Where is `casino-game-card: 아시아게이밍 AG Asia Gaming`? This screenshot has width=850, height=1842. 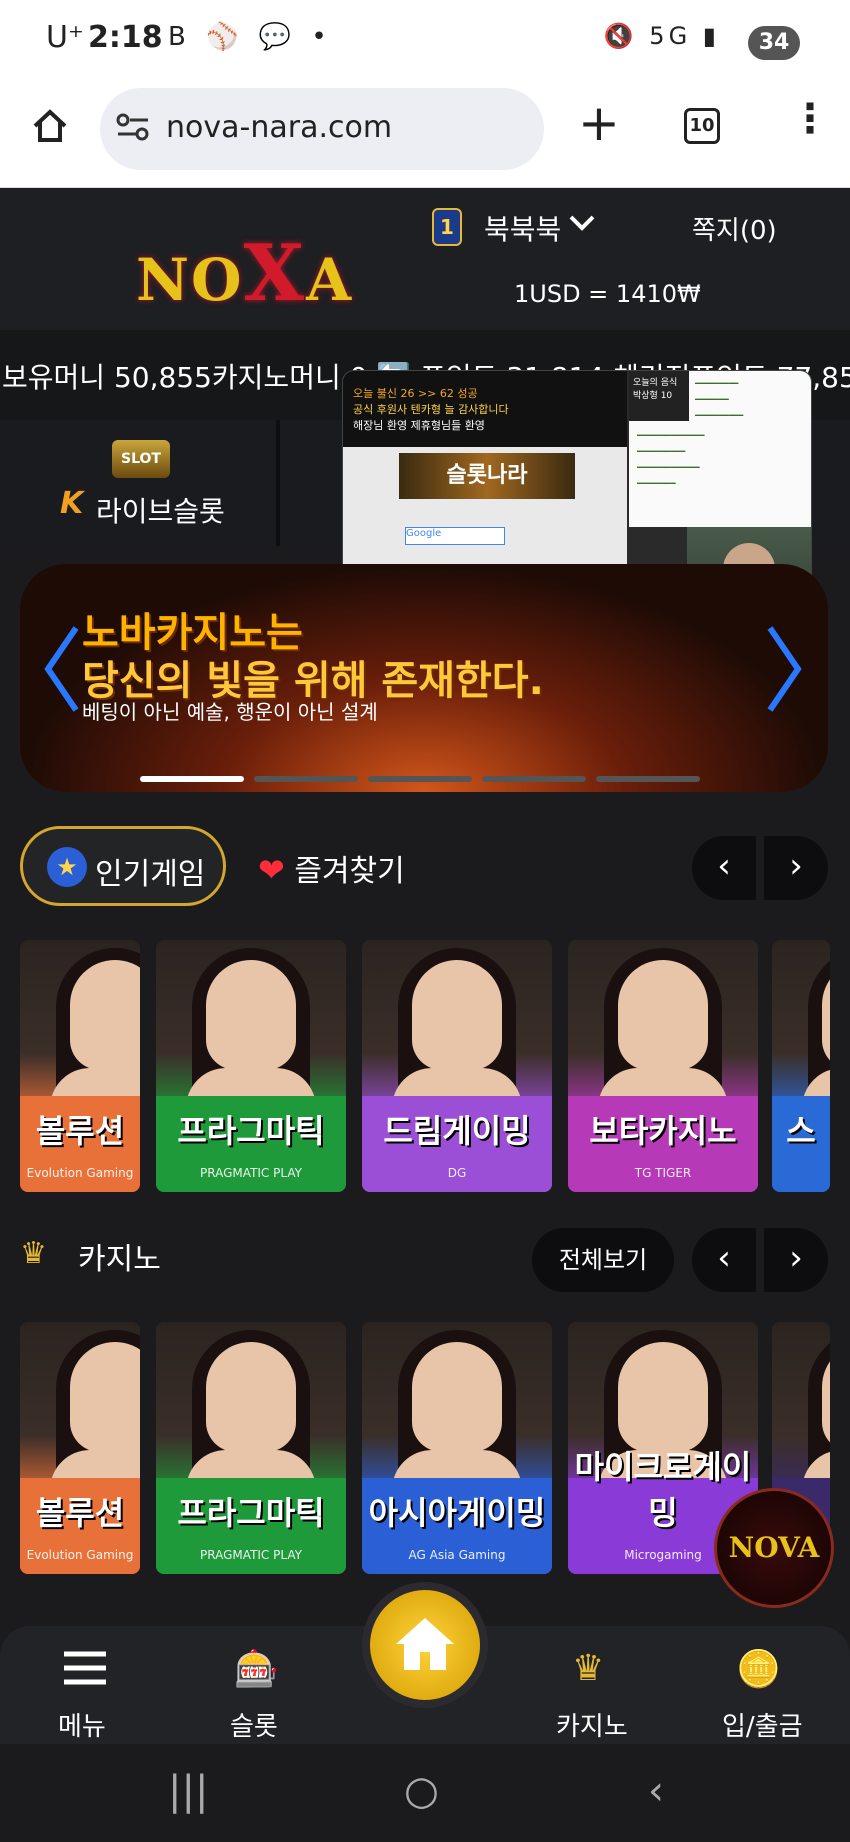
casino-game-card: 아시아게이밍 AG Asia Gaming is located at coordinates (457, 1448).